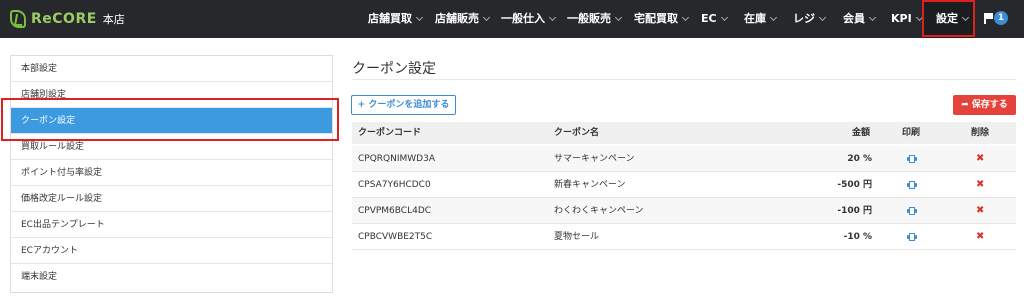  Describe the element at coordinates (861, 133) in the screenshot. I see `column-header-amount: 金額` at that location.